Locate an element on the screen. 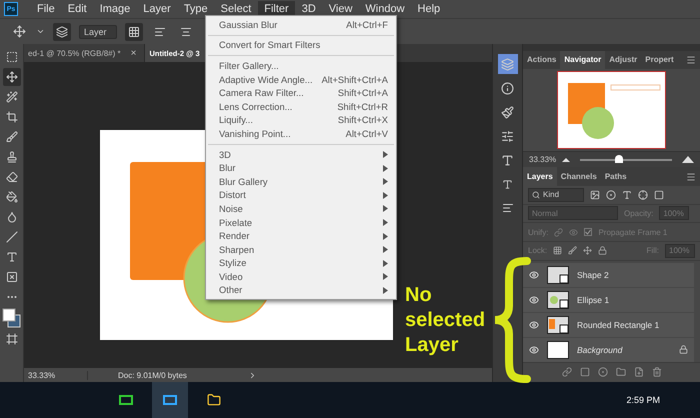  layer-filter-dropdown: Kind is located at coordinates (556, 195).